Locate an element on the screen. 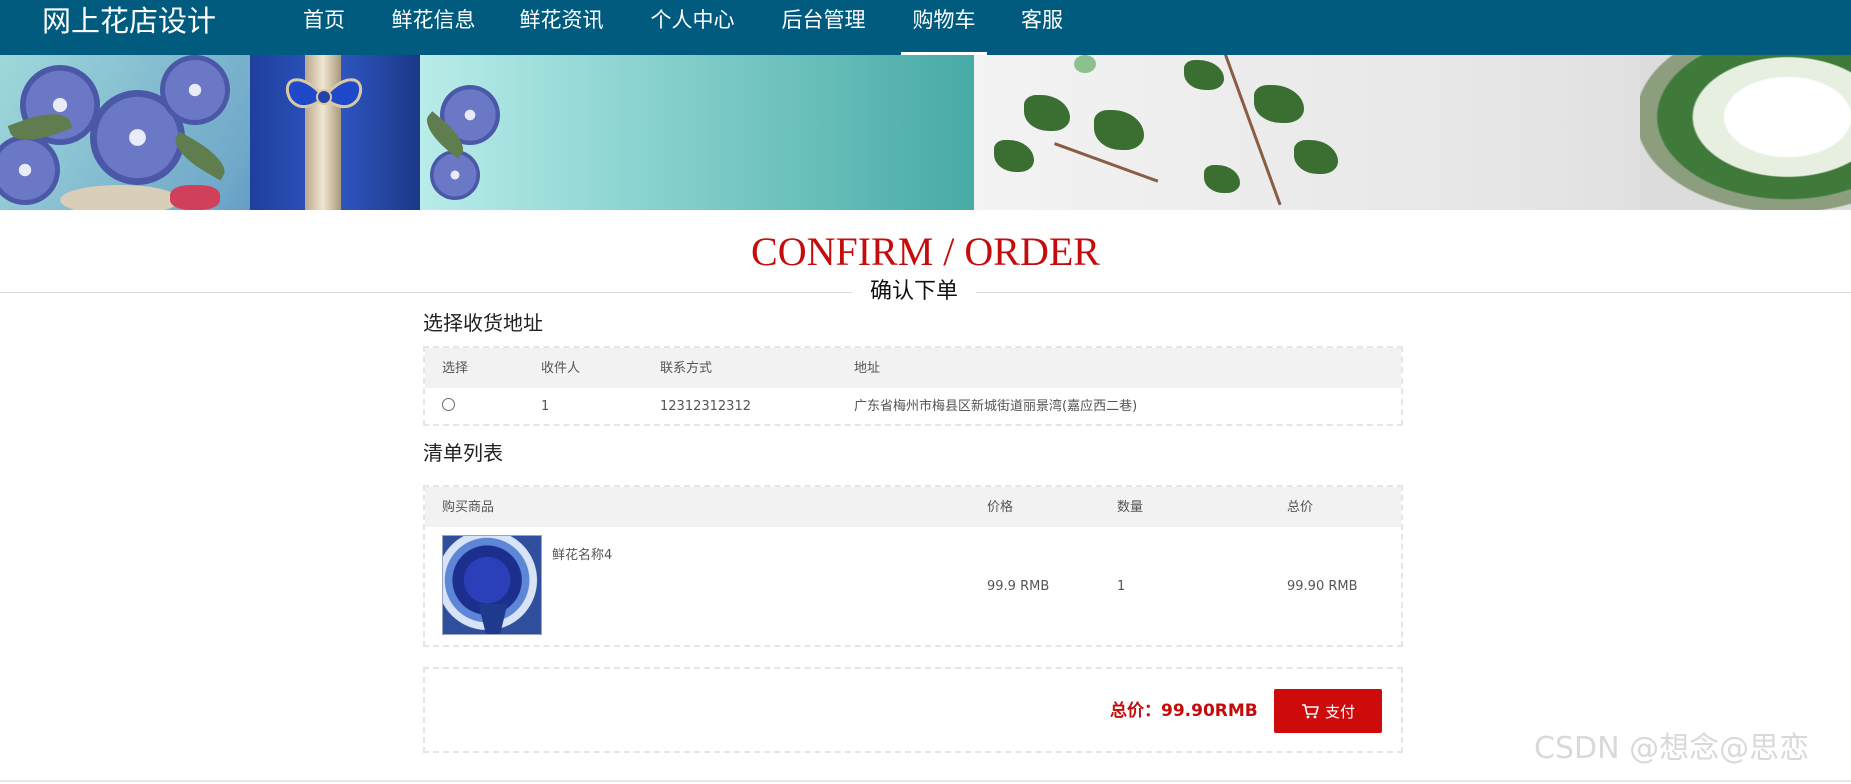 Image resolution: width=1851 pixels, height=784 pixels. top-nav-bar: 网上花店设计 首页 鲜花信息 鲜花资讯 个人中心 后台管理 购物车 客服 is located at coordinates (925, 27).